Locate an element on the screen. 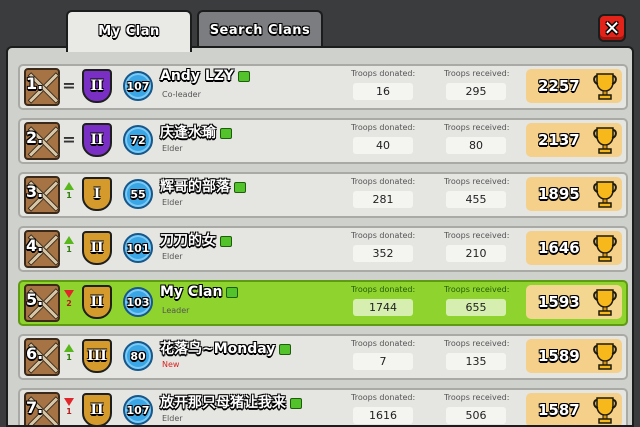 Image resolution: width=640 pixels, height=427 pixels. player-name: My Clan is located at coordinates (191, 292).